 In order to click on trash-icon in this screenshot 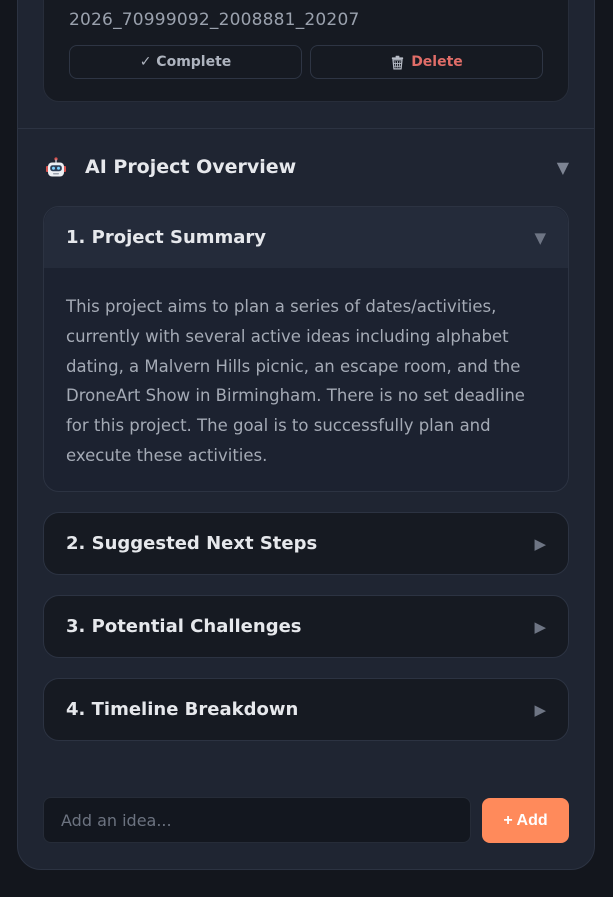, I will do `click(398, 62)`.